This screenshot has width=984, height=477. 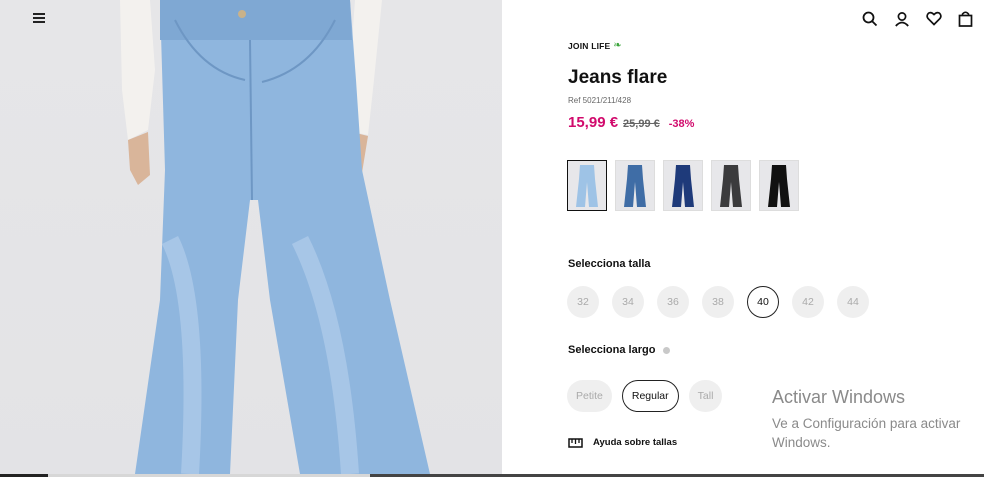 What do you see at coordinates (866, 433) in the screenshot?
I see `watermark-subtitle: Ve a Configuración para activar Windows.` at bounding box center [866, 433].